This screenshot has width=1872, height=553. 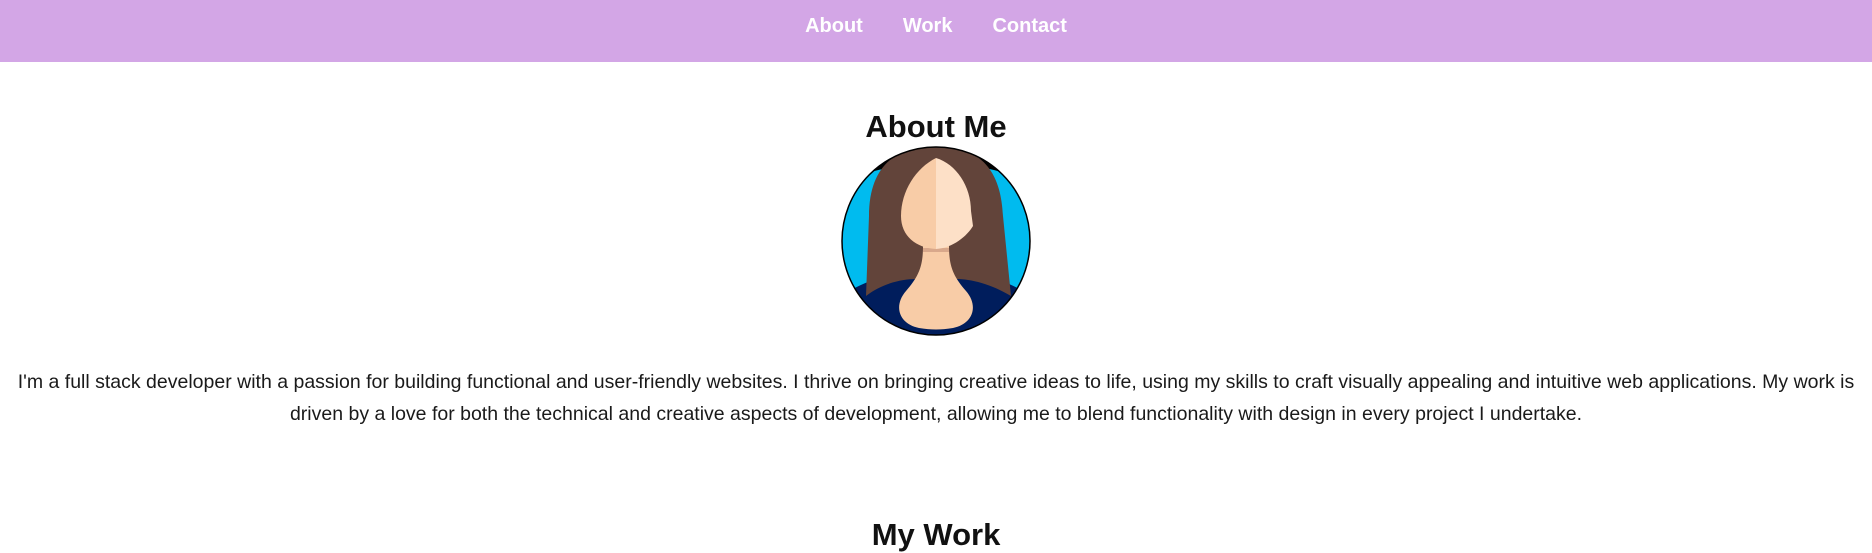 I want to click on nav-item-work: Work, so click(x=928, y=26).